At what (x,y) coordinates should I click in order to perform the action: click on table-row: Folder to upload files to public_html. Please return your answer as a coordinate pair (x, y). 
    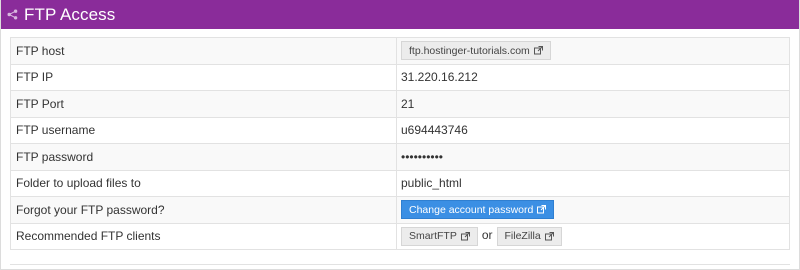
    Looking at the image, I should click on (400, 183).